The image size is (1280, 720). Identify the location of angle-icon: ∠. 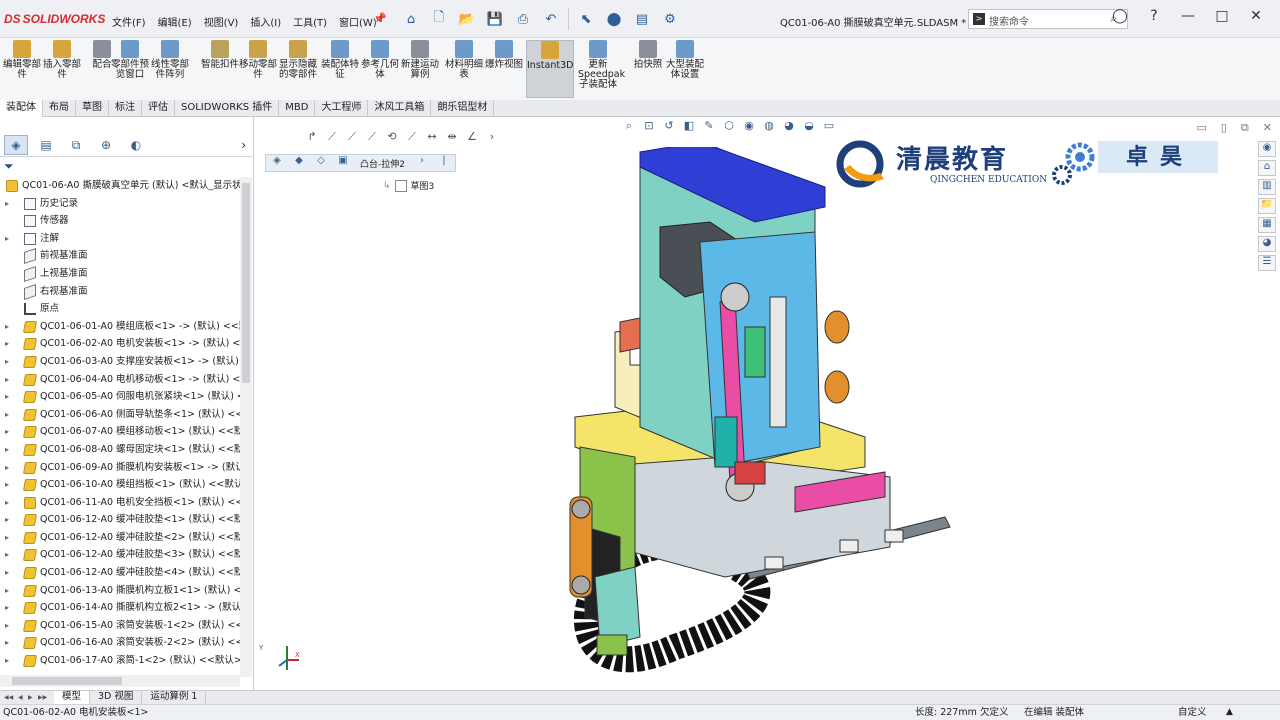
(472, 138).